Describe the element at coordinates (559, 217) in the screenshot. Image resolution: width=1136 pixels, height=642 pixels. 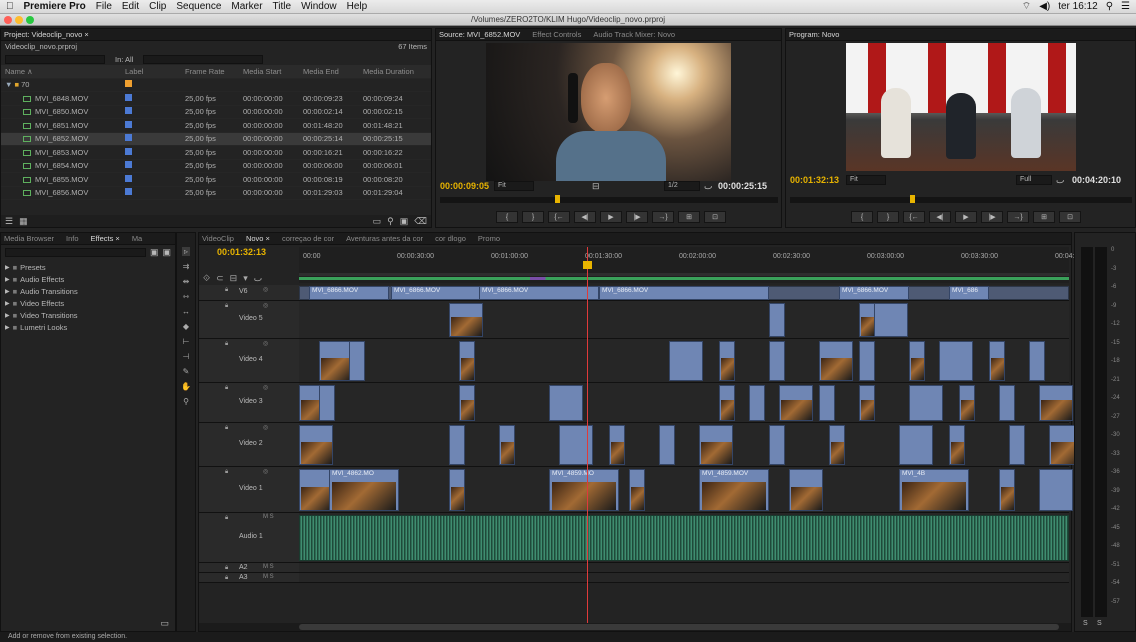
I see `go-to-in-button: {←` at that location.